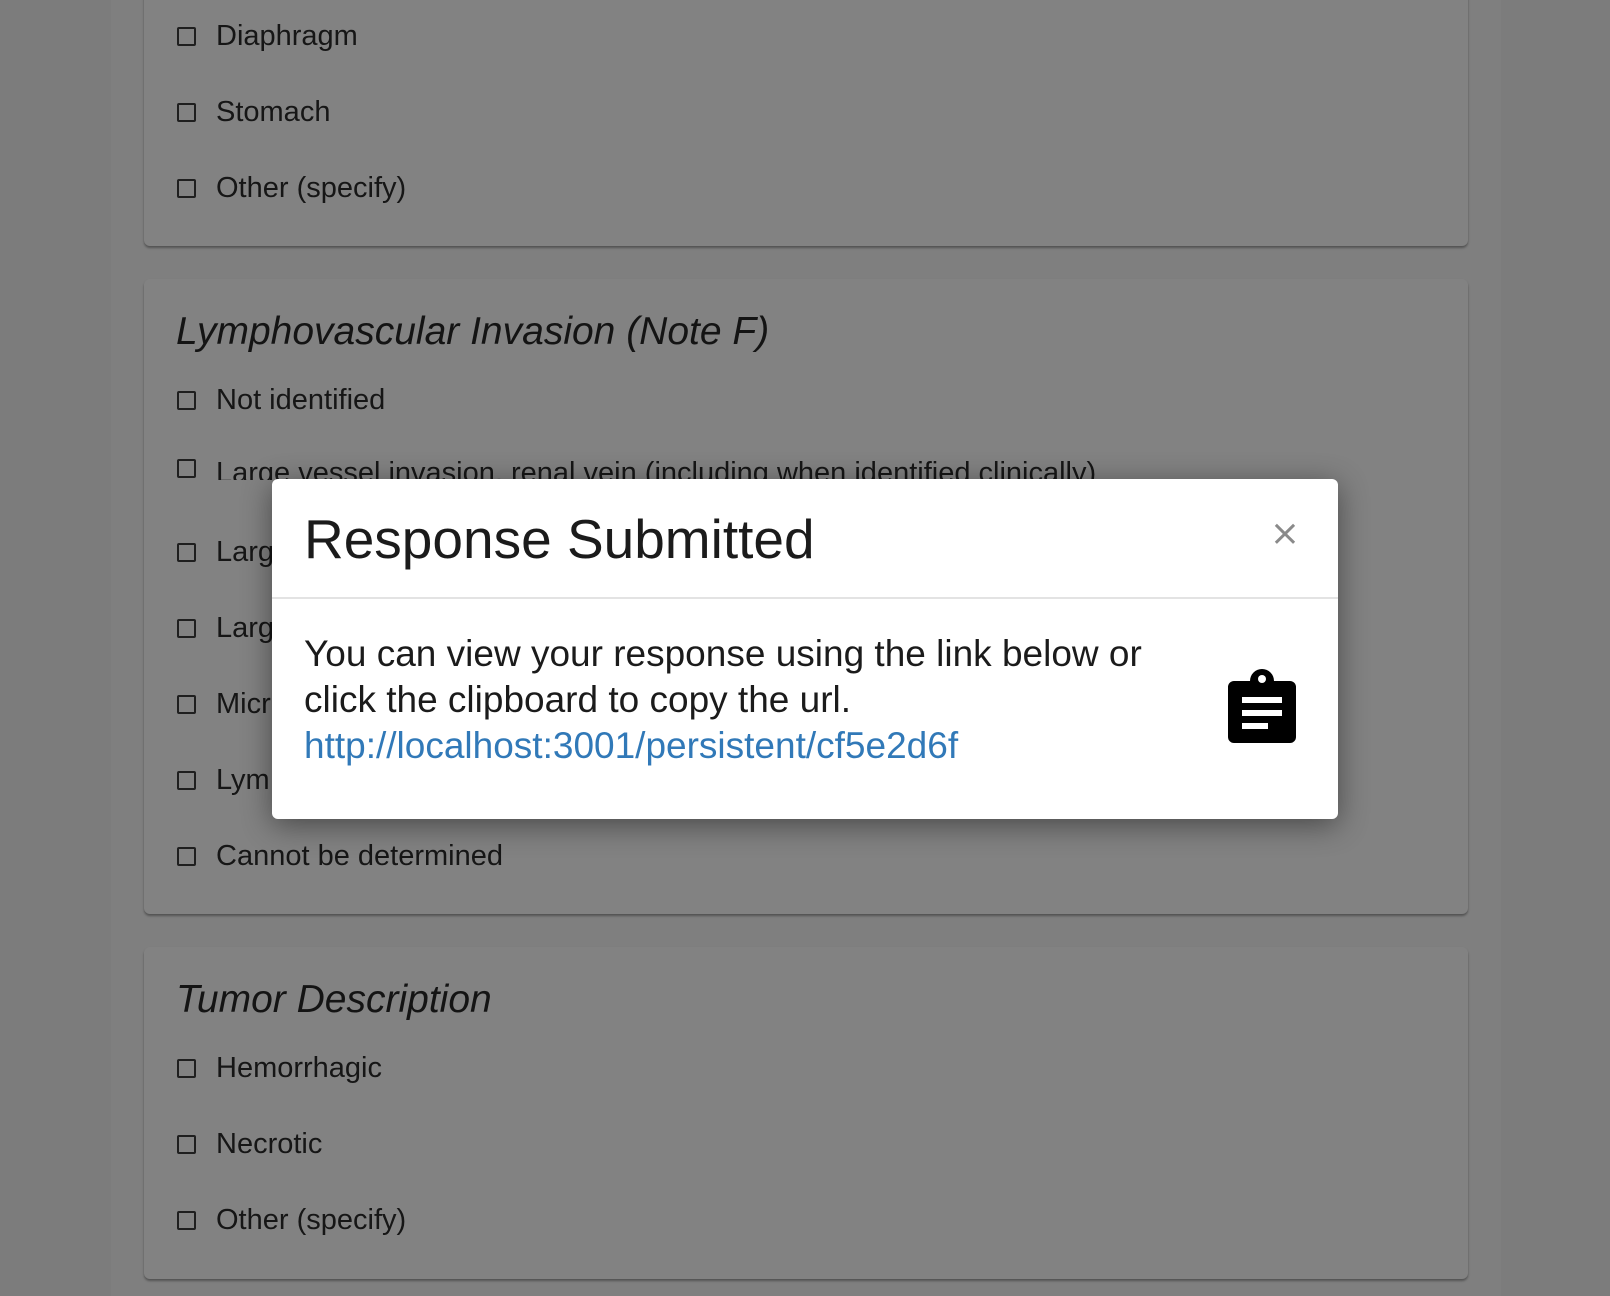  What do you see at coordinates (559, 539) in the screenshot?
I see `modal-title: Response Submitted` at bounding box center [559, 539].